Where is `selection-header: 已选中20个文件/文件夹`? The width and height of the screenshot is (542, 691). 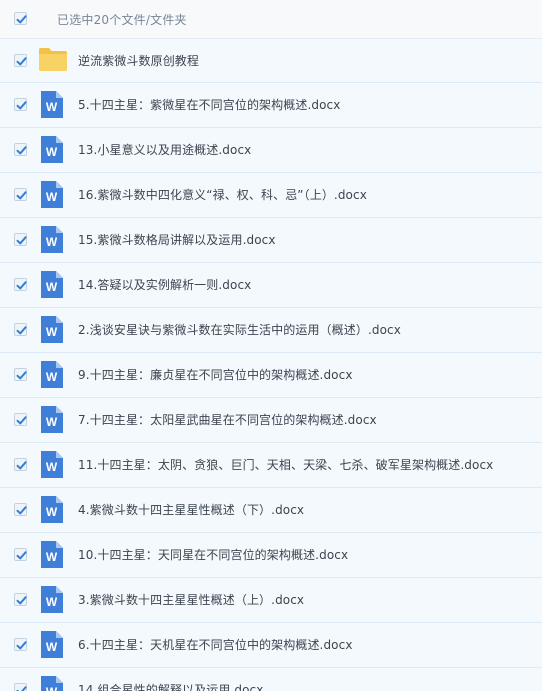
selection-header: 已选中20个文件/文件夹 is located at coordinates (271, 19).